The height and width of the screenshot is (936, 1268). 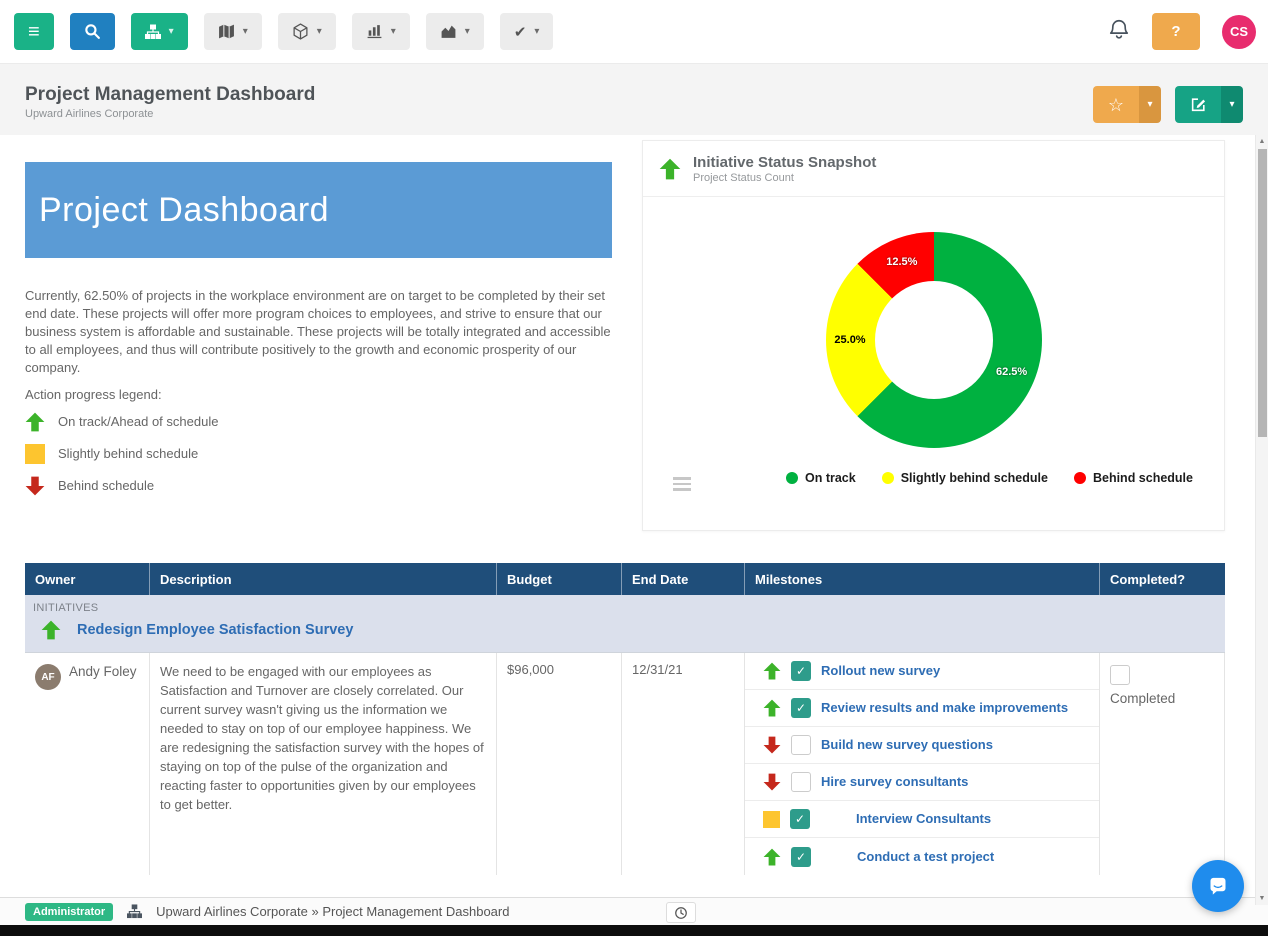 I want to click on end-date-cell: 12/31/21, so click(x=683, y=764).